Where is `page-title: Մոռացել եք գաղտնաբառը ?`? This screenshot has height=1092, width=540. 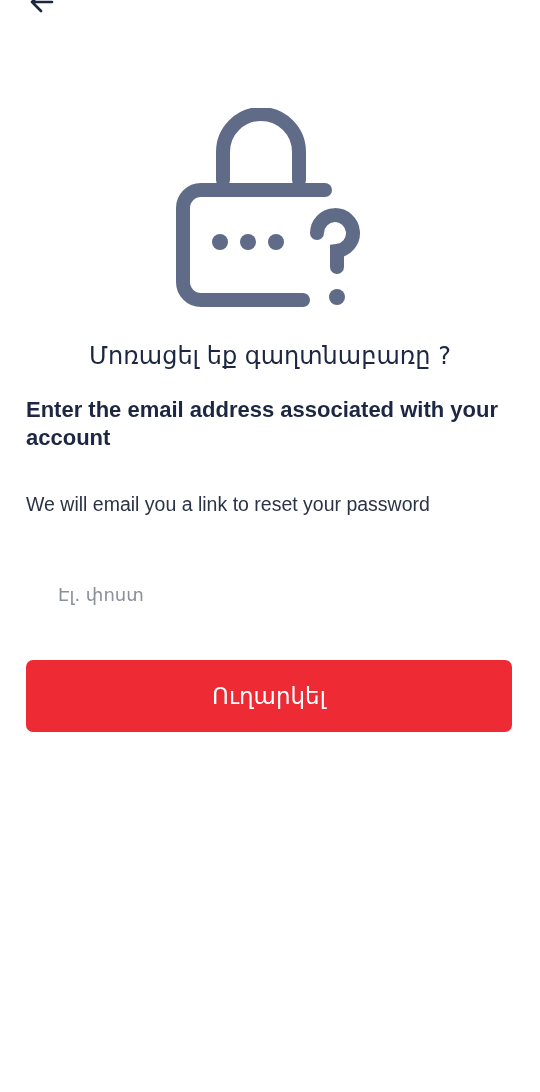
page-title: Մոռացել եք գաղտնաբառը ? is located at coordinates (270, 356).